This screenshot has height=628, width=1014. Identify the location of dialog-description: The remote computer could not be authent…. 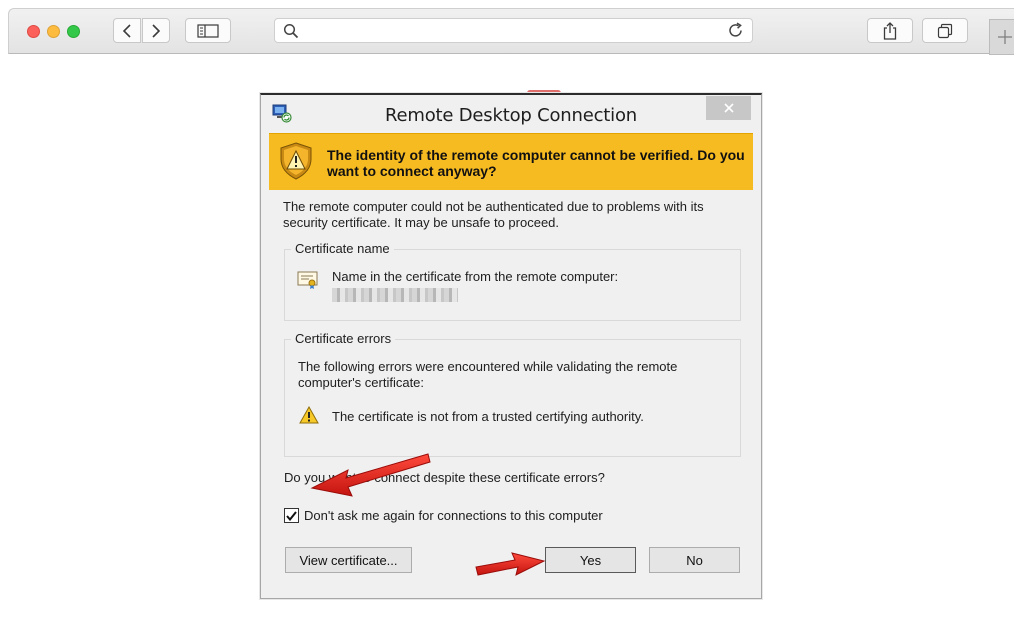
(493, 214).